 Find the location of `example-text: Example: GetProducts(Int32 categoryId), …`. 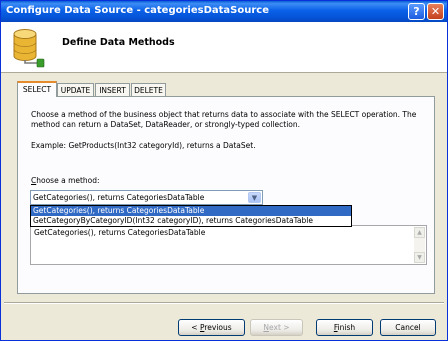

example-text: Example: GetProducts(Int32 categoryId), … is located at coordinates (143, 145).